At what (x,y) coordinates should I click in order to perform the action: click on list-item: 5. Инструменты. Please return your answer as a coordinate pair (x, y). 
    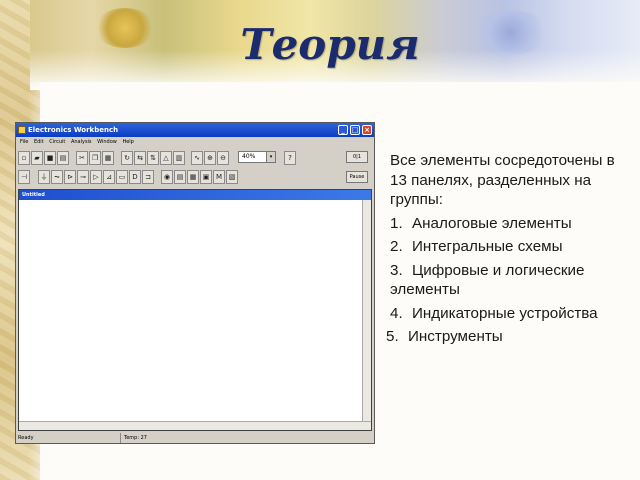
    Looking at the image, I should click on (503, 337).